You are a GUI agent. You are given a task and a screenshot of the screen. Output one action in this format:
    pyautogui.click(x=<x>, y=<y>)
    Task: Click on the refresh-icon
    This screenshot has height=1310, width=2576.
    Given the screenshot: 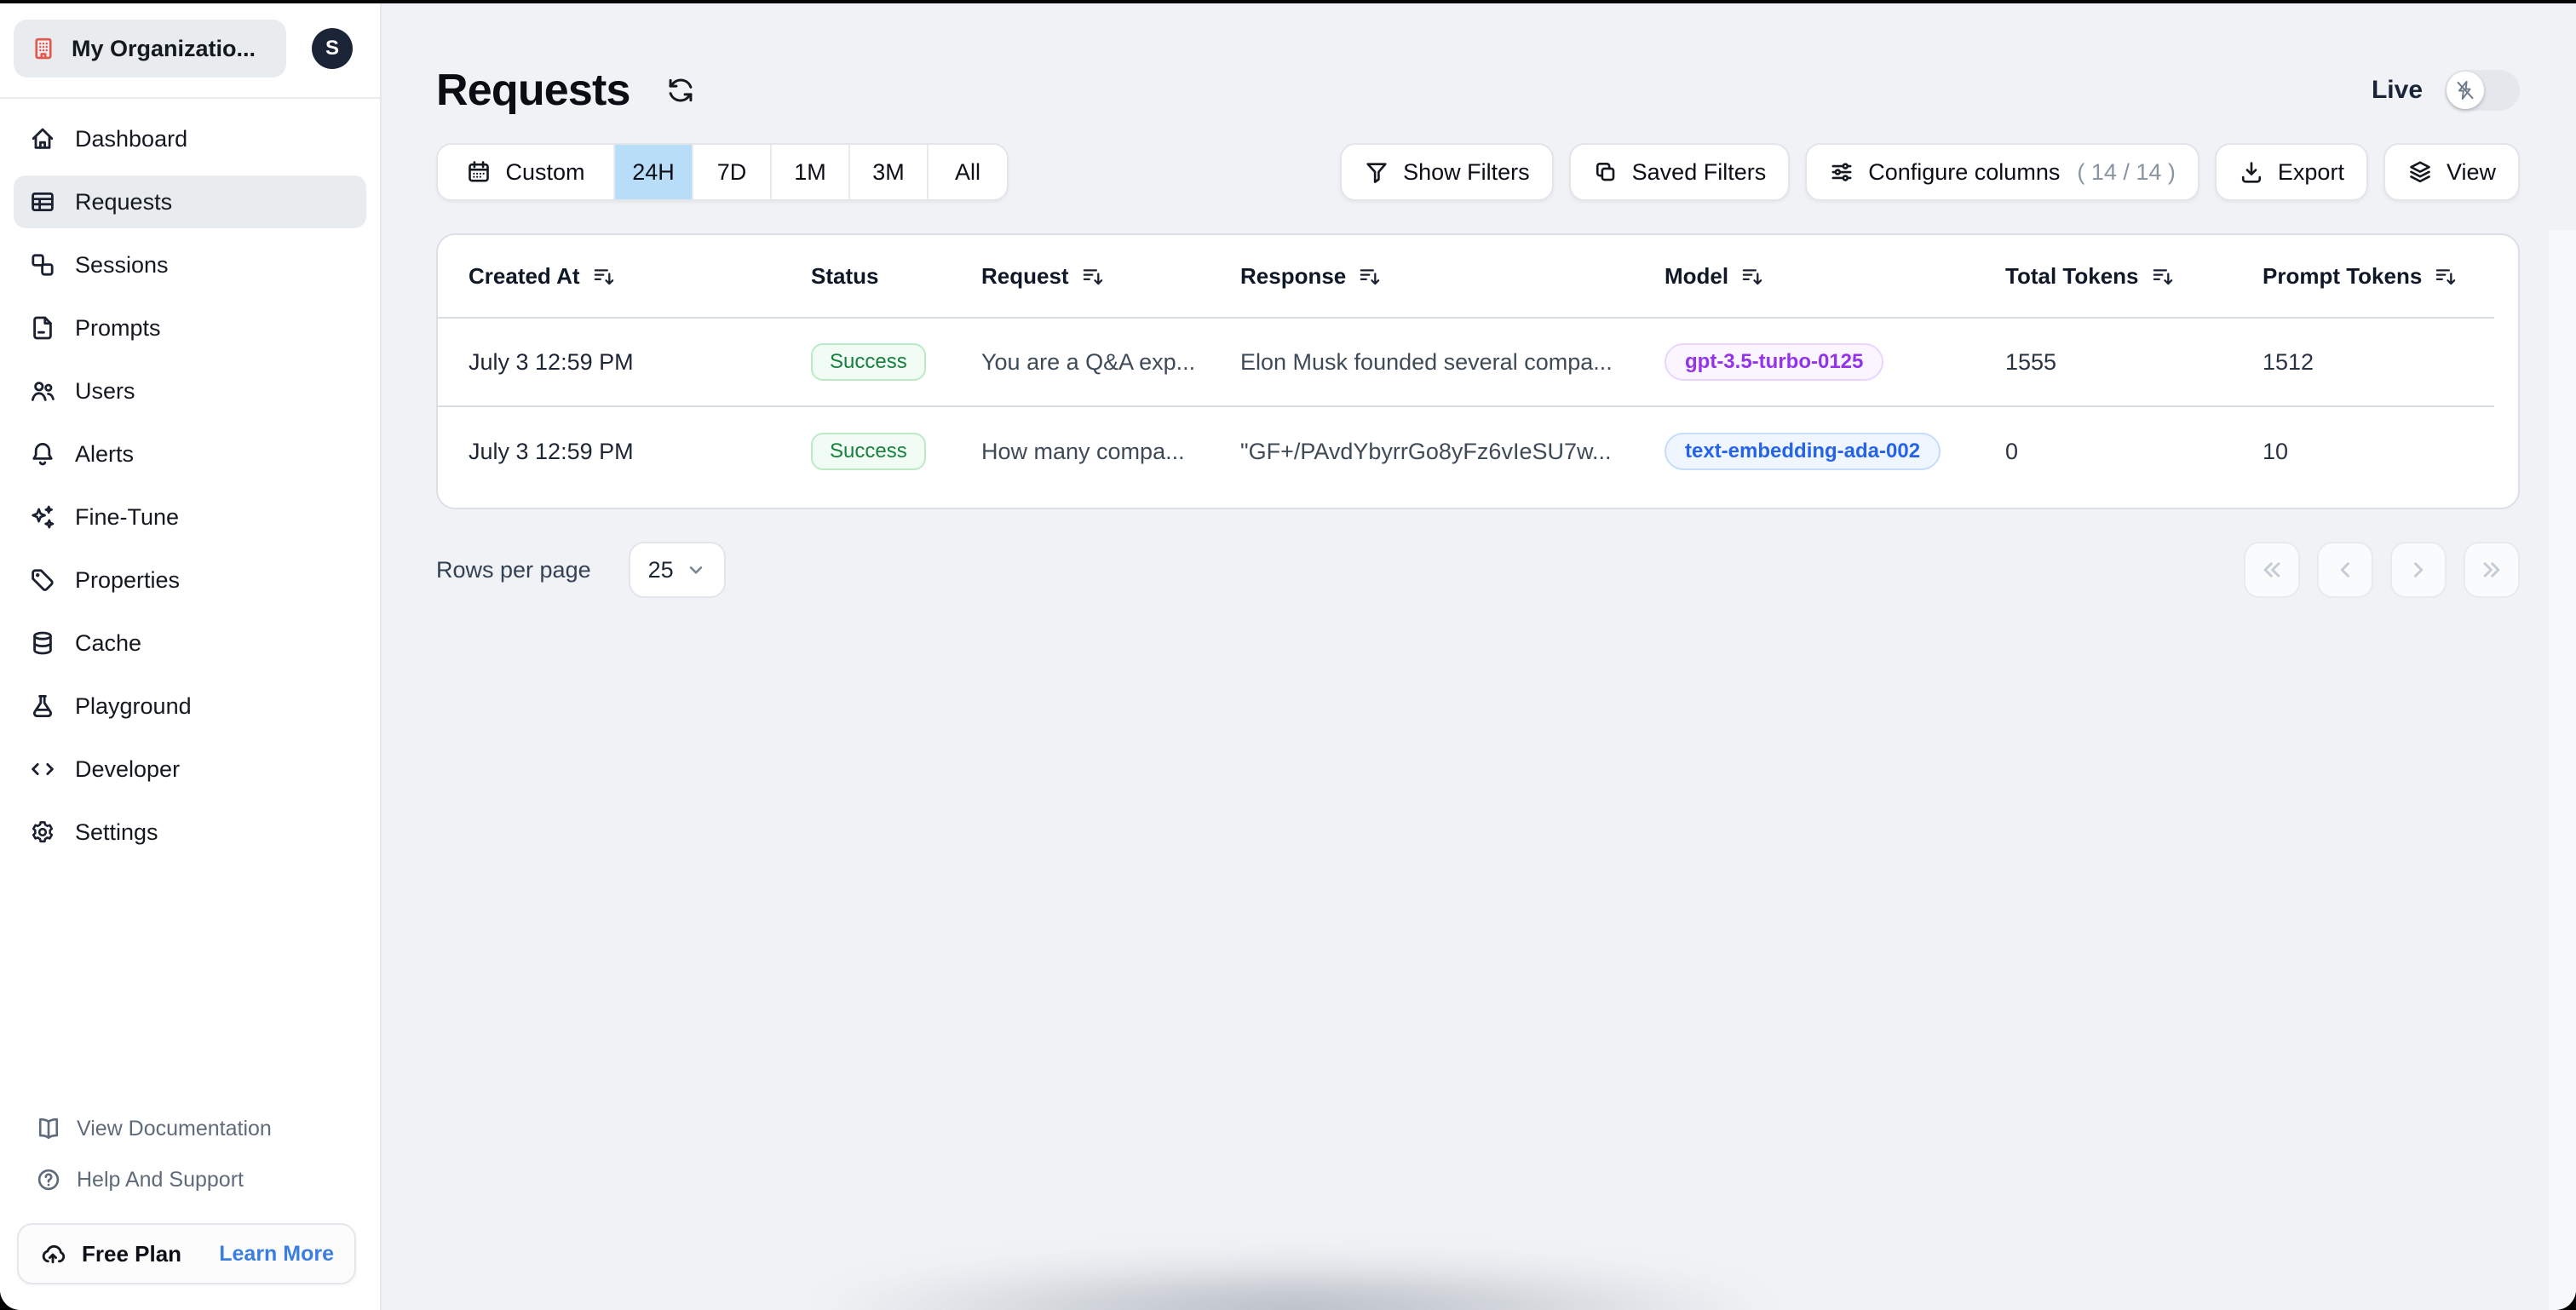 What is the action you would take?
    pyautogui.click(x=681, y=90)
    